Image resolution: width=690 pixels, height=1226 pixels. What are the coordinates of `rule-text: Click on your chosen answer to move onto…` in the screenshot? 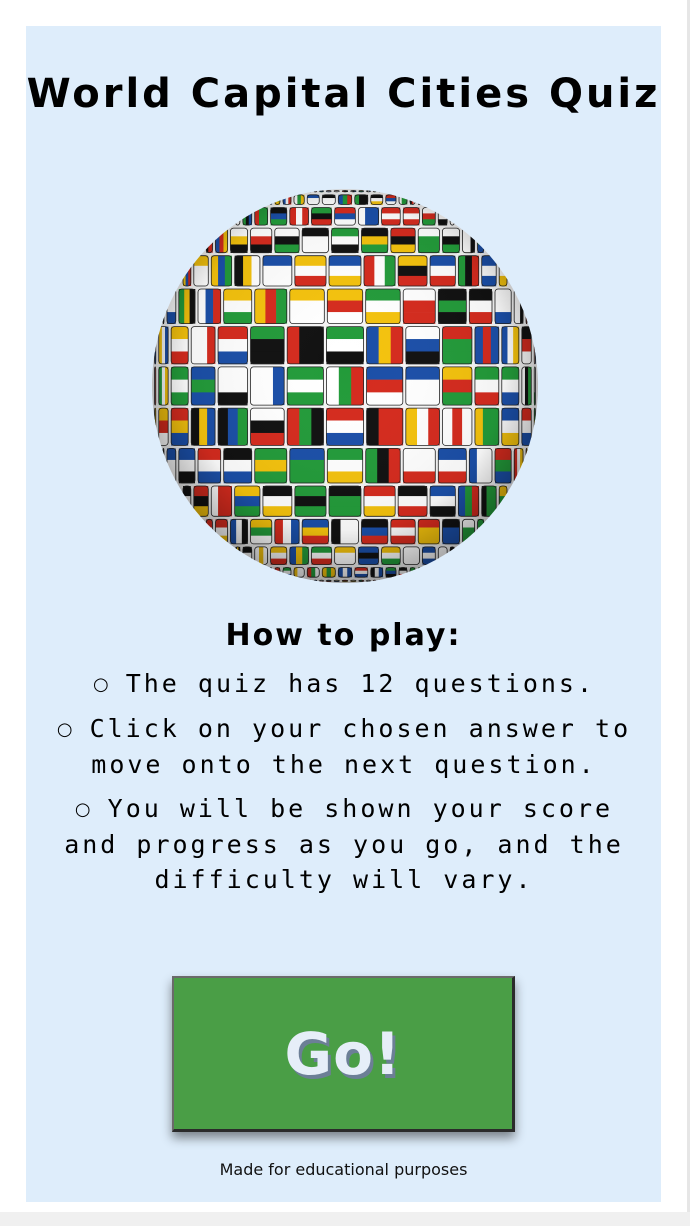 It's located at (360, 746).